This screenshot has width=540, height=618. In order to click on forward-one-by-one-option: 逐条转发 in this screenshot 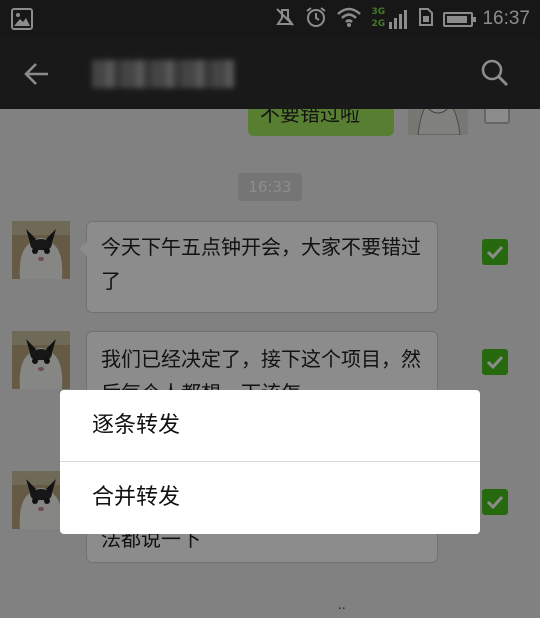, I will do `click(270, 426)`.